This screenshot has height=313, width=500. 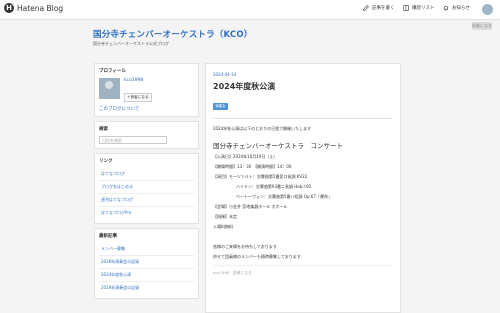 I want to click on category-badge: 演奏会, so click(x=220, y=106).